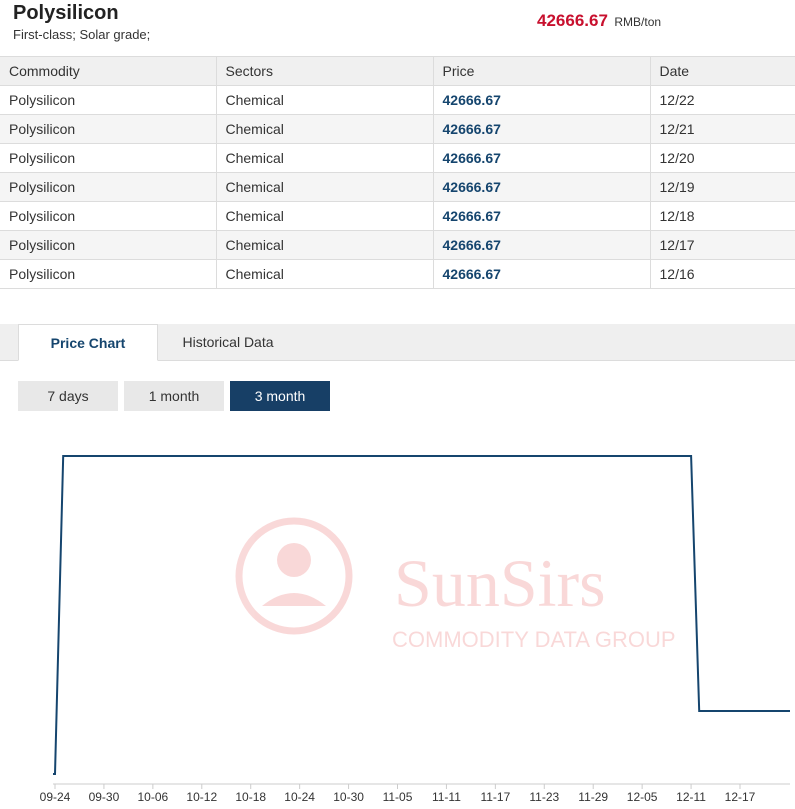 The height and width of the screenshot is (809, 795). I want to click on x-tick-label: 11-17, so click(495, 797).